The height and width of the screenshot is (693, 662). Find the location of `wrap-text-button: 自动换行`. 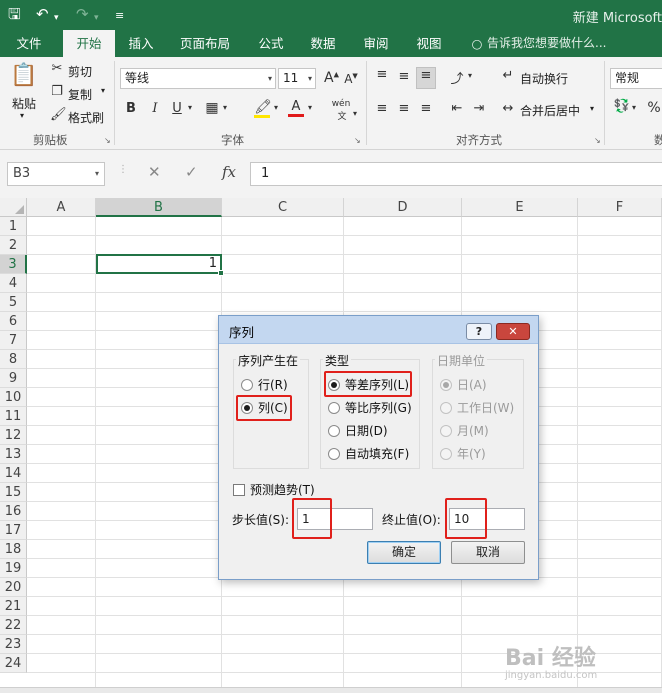

wrap-text-button: 自动换行 is located at coordinates (544, 78).